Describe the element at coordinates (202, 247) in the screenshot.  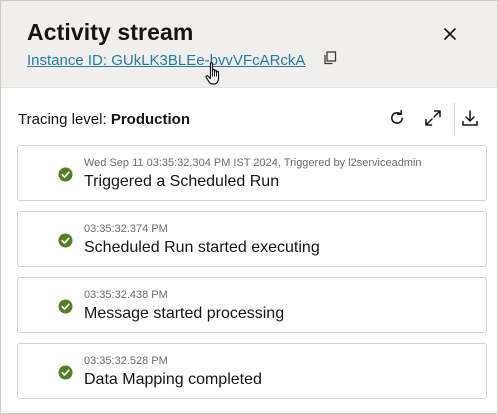
I see `event-message: Scheduled Run started executing` at that location.